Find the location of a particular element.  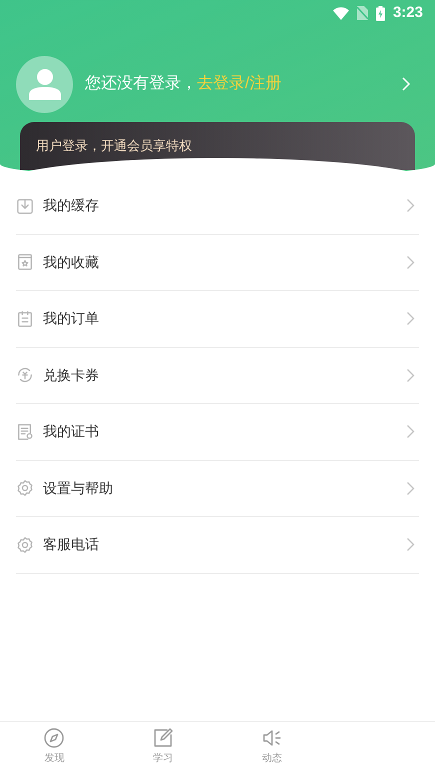

menu-item-label: 设置与帮助 is located at coordinates (78, 488).